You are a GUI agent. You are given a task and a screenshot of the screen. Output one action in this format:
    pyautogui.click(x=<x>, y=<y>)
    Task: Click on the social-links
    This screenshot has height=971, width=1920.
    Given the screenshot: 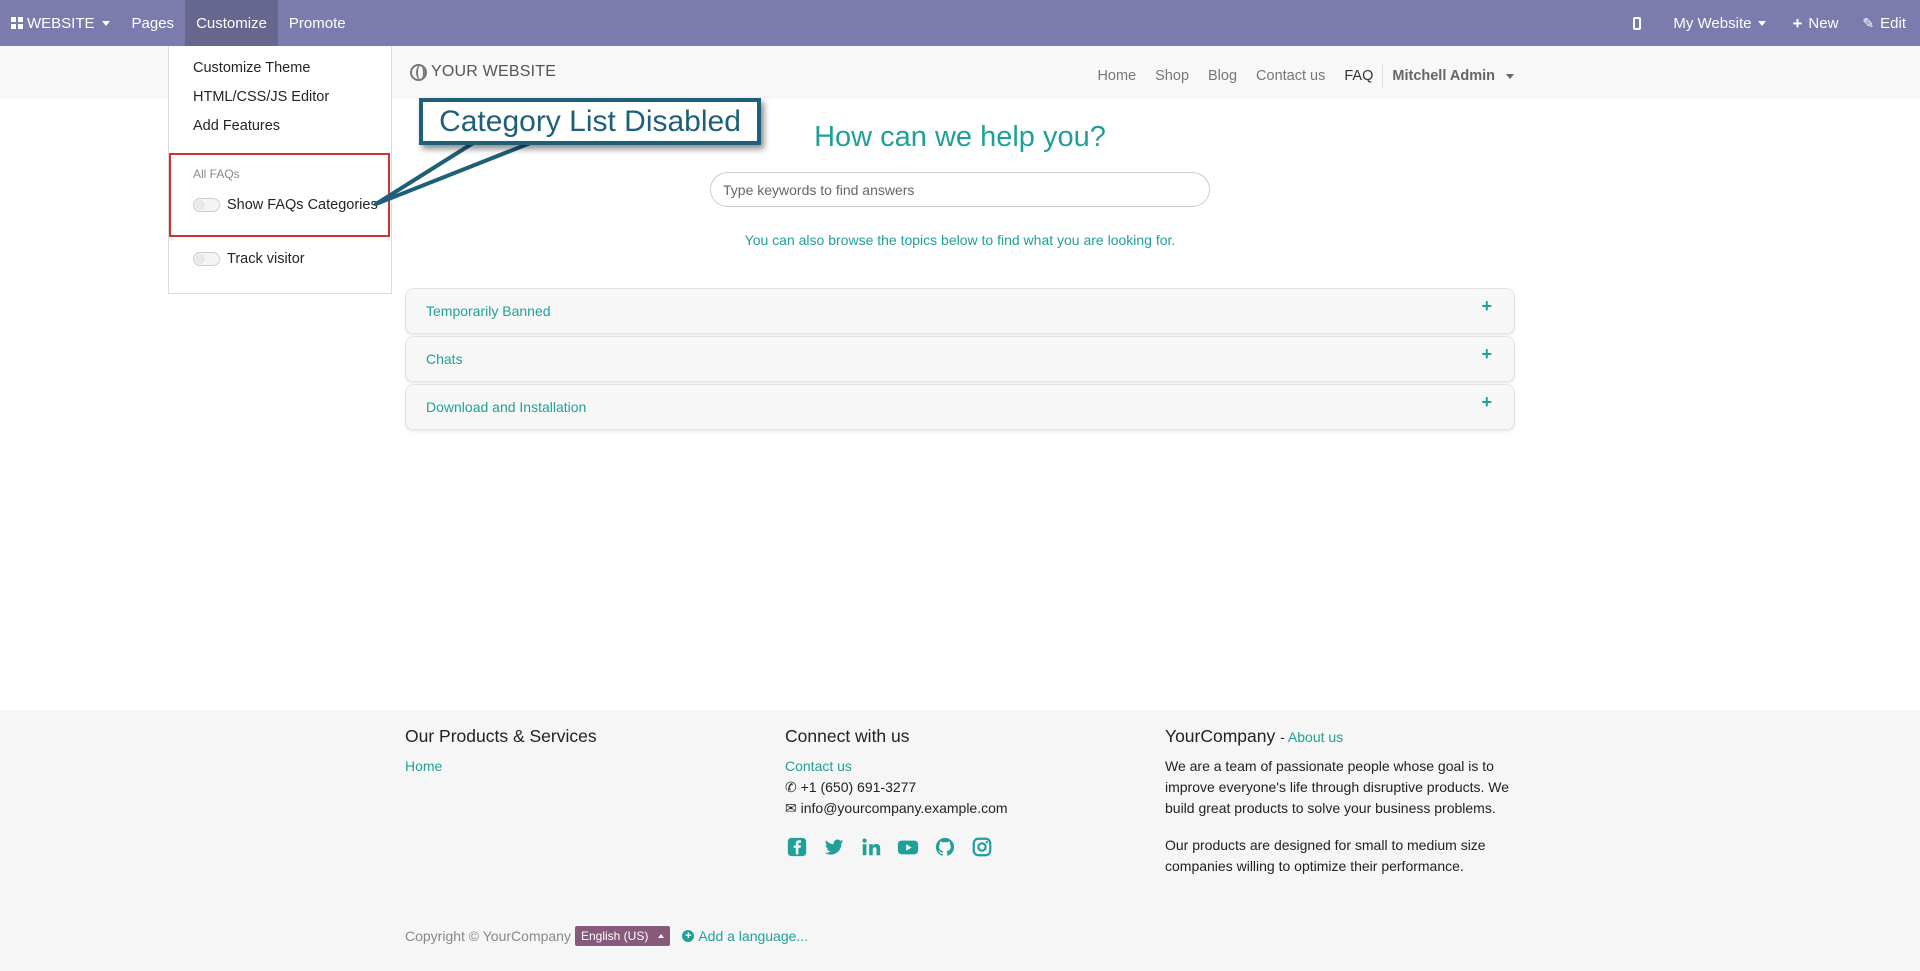 What is the action you would take?
    pyautogui.click(x=896, y=847)
    